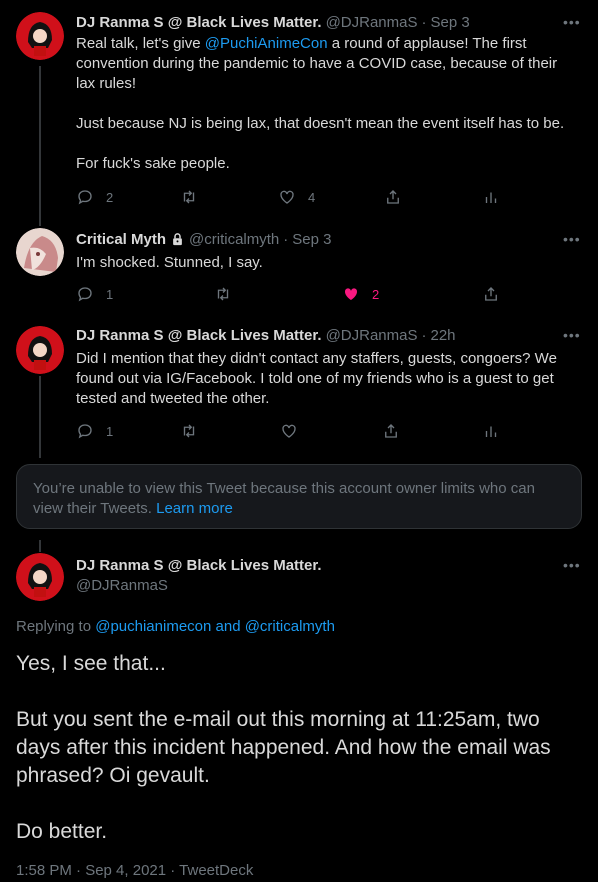  What do you see at coordinates (194, 508) in the screenshot?
I see `learn-more-link: Learn more` at bounding box center [194, 508].